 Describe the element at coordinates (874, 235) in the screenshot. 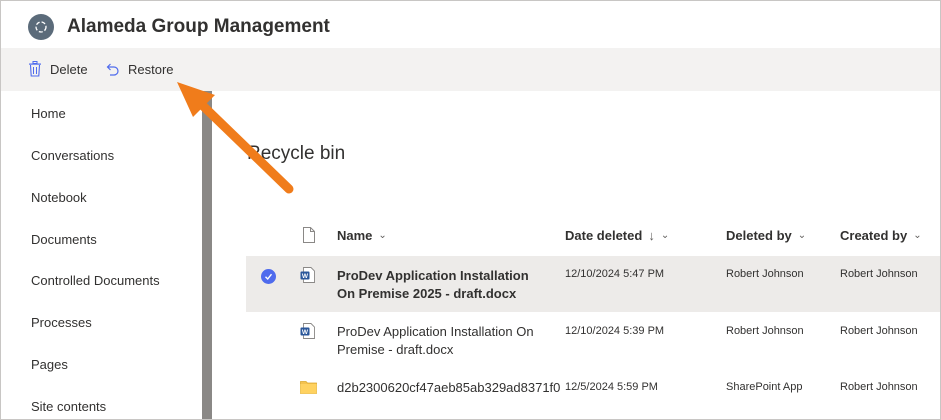

I see `column-header-created-by-label: Created by` at that location.